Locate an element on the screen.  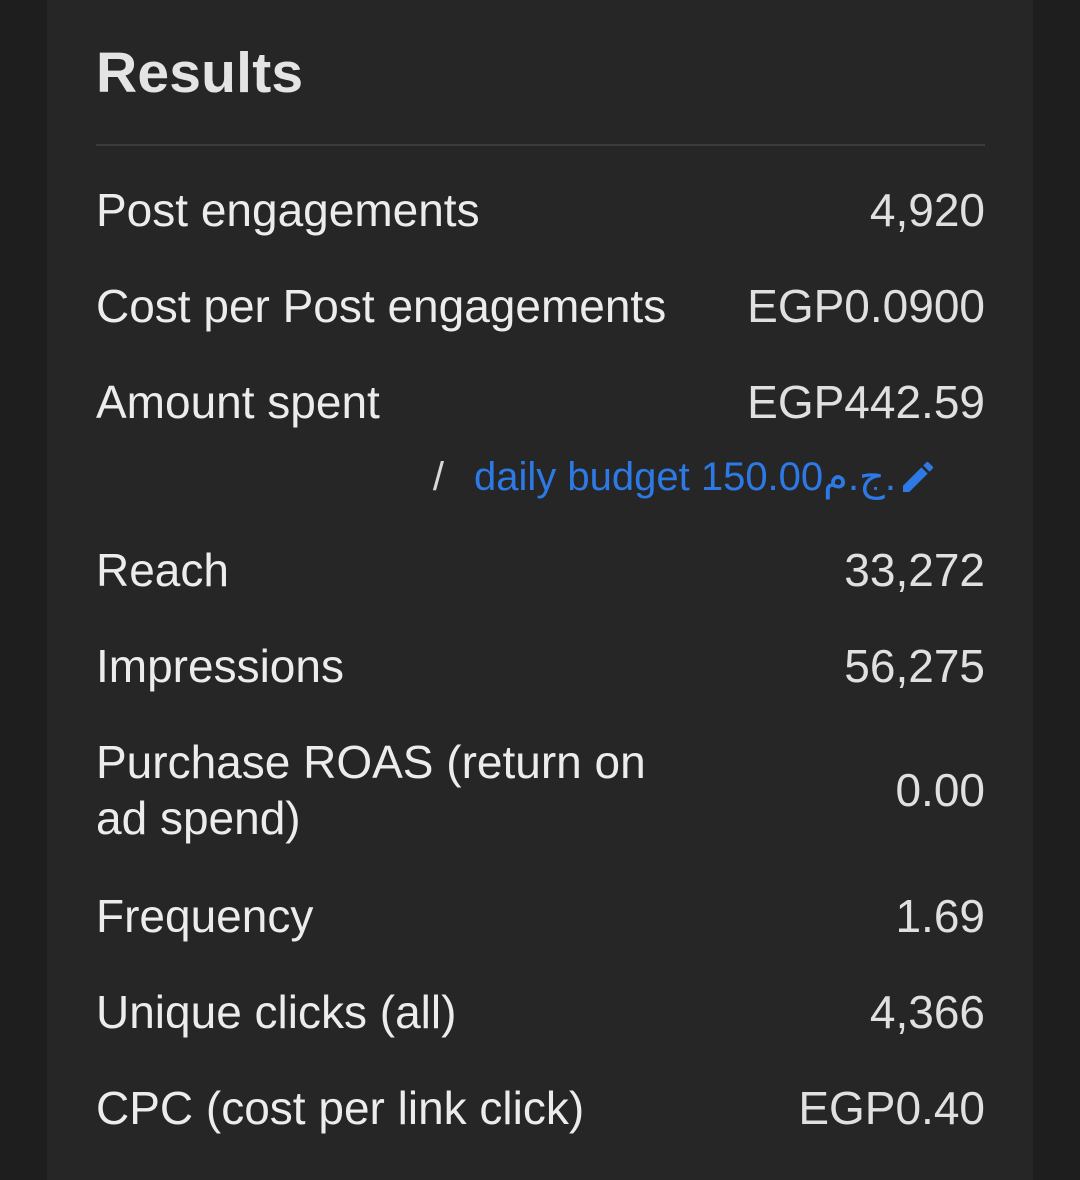
metric-label: CPC (cost per link click) is located at coordinates (340, 1108).